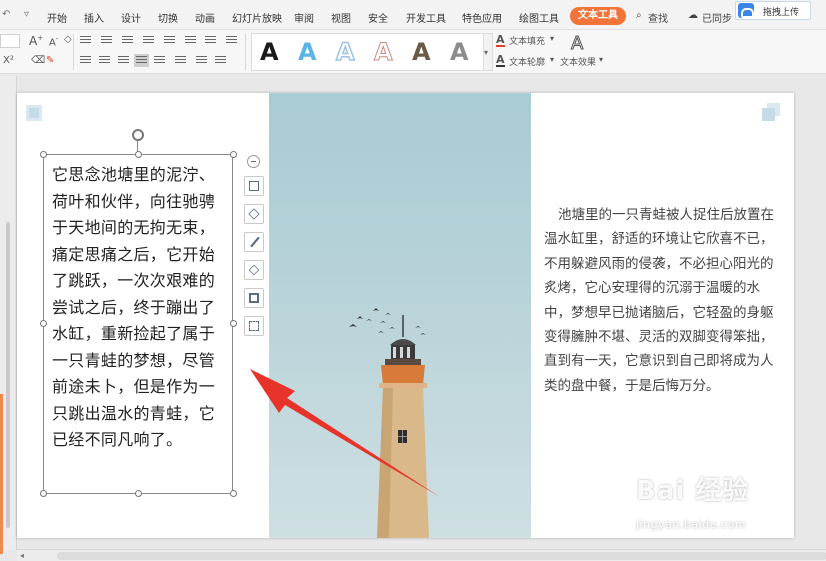 This screenshot has width=826, height=561. What do you see at coordinates (43, 493) in the screenshot?
I see `resize-handle-bl` at bounding box center [43, 493].